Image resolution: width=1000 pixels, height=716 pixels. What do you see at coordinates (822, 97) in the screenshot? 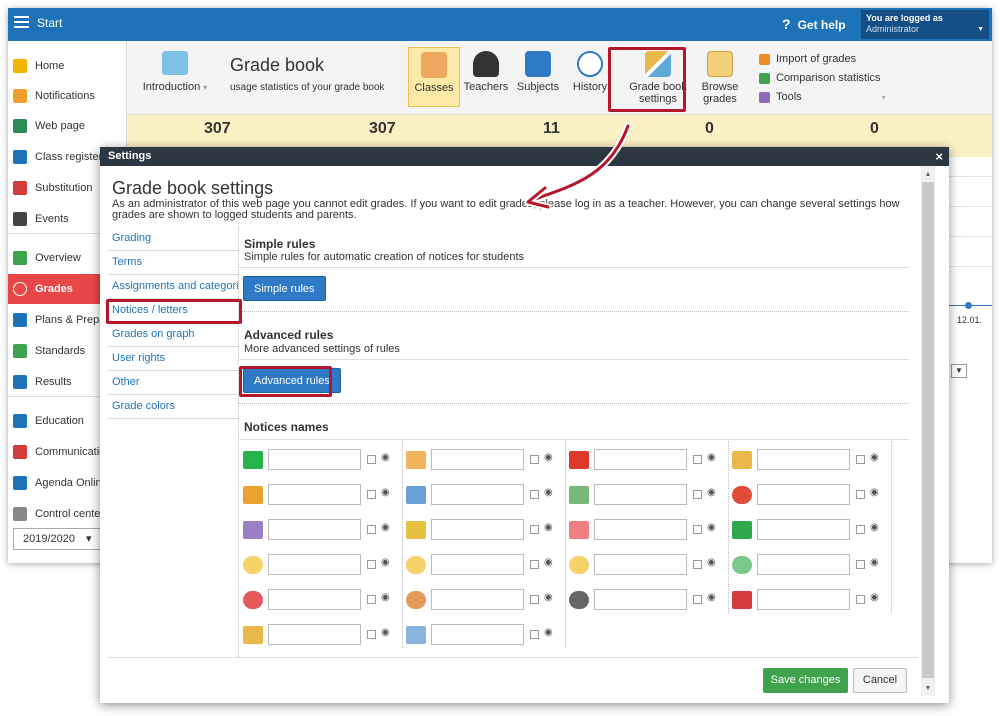
I see `tools-dropdown: Tools ▾` at bounding box center [822, 97].